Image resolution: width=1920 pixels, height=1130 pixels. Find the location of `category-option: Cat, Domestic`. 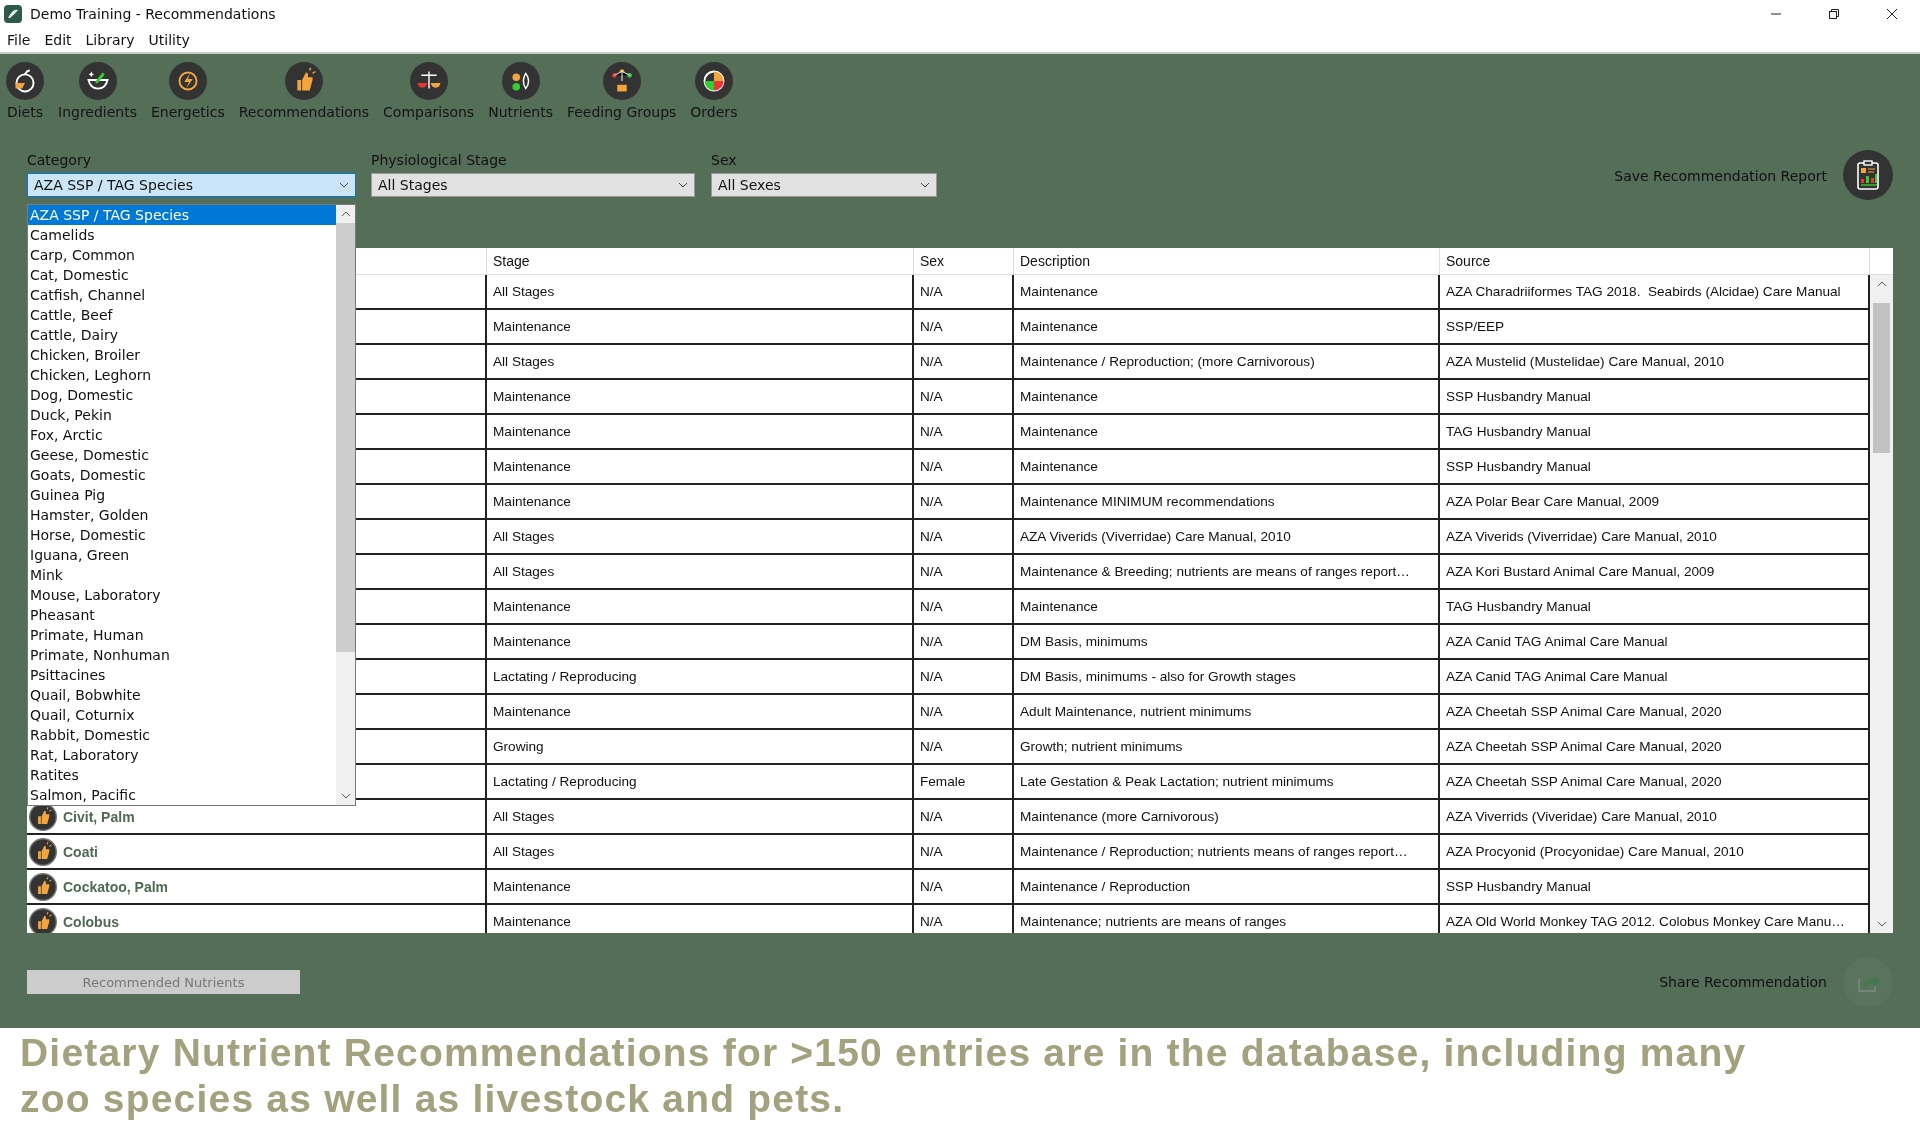

category-option: Cat, Domestic is located at coordinates (182, 275).